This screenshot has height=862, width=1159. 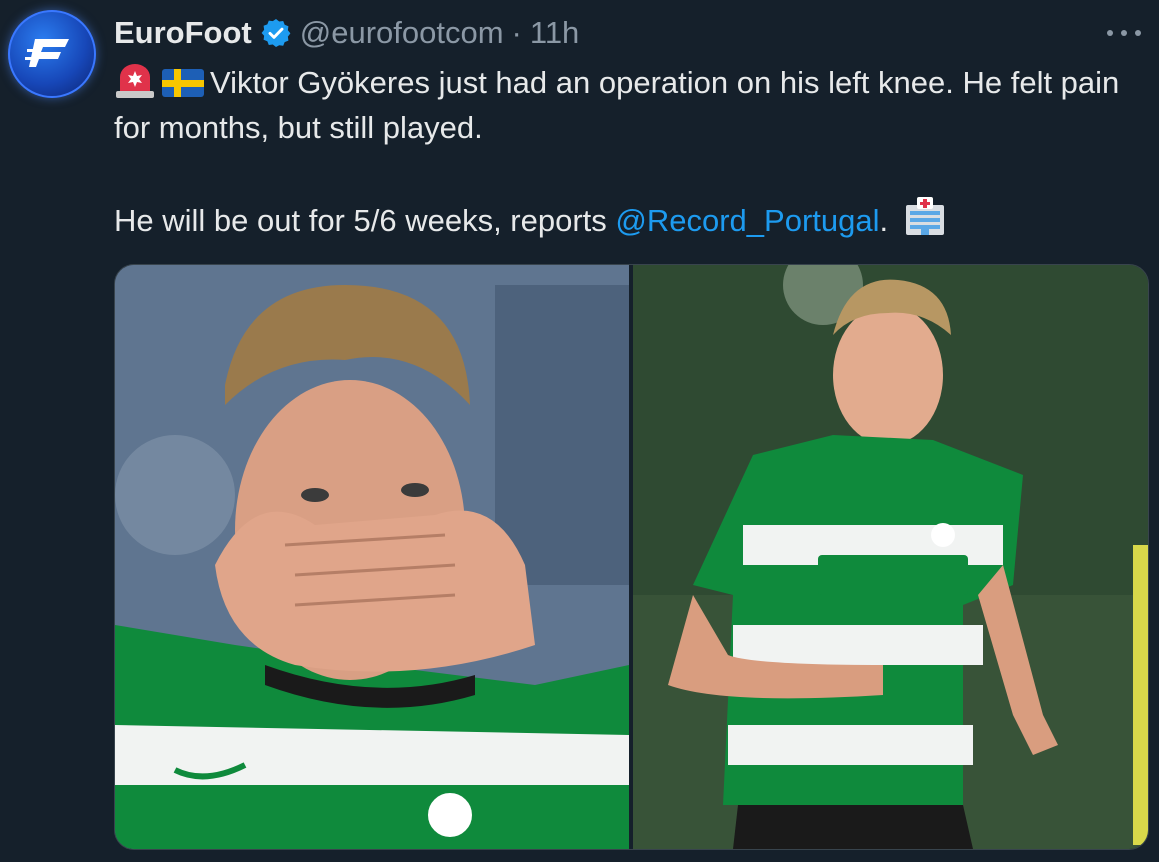 I want to click on avatar, so click(x=52, y=54).